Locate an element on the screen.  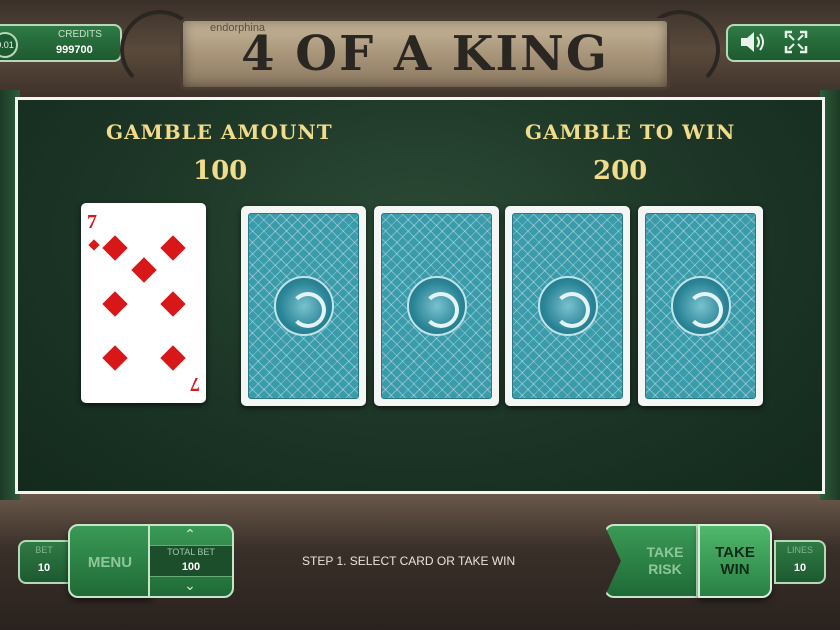
lines-display: LINES 10 is located at coordinates (800, 562).